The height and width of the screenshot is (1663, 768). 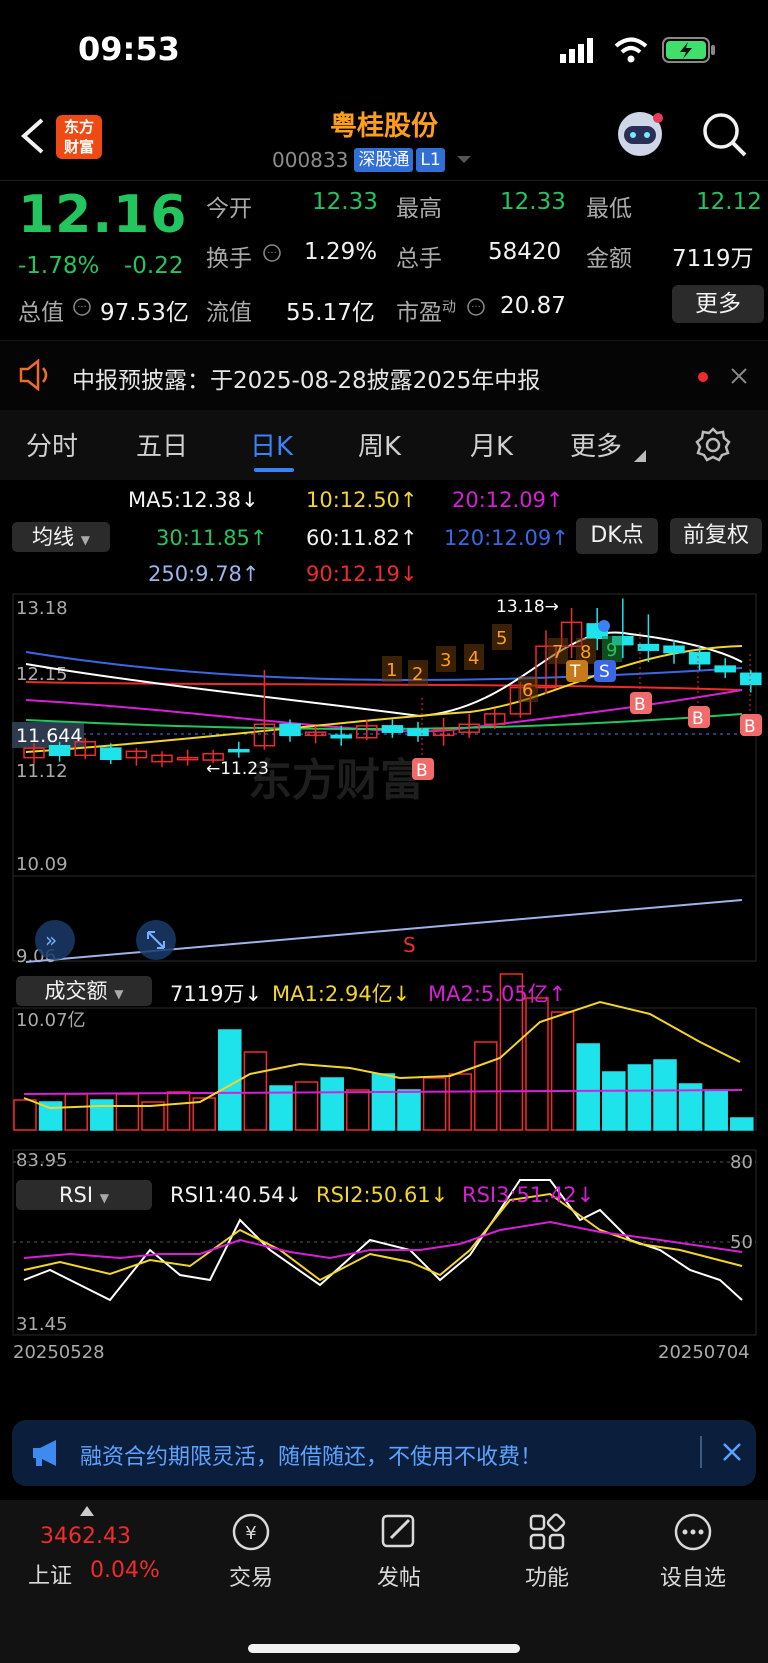 I want to click on tab-weekly-k: 周K, so click(x=379, y=444).